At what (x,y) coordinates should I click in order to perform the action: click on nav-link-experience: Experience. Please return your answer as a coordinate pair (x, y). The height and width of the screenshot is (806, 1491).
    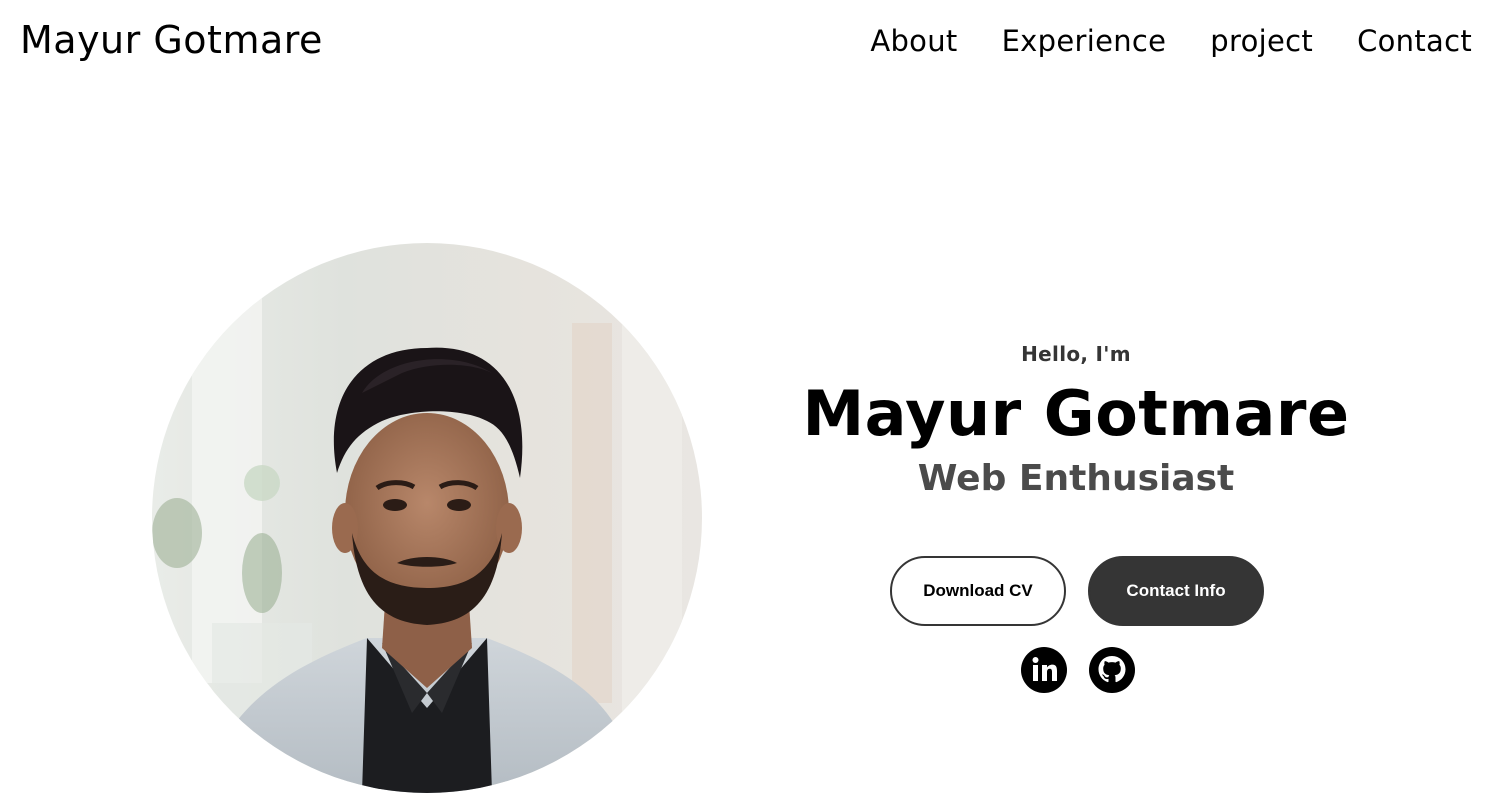
    Looking at the image, I should click on (1084, 41).